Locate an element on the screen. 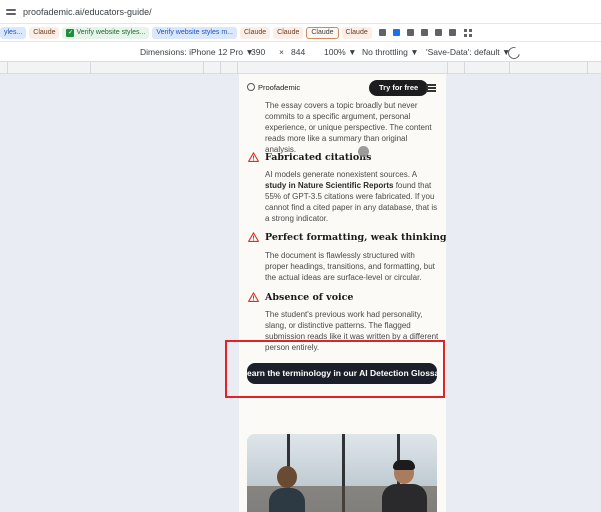 Image resolution: width=601 pixels, height=512 pixels. device-height-input: 844 is located at coordinates (298, 52).